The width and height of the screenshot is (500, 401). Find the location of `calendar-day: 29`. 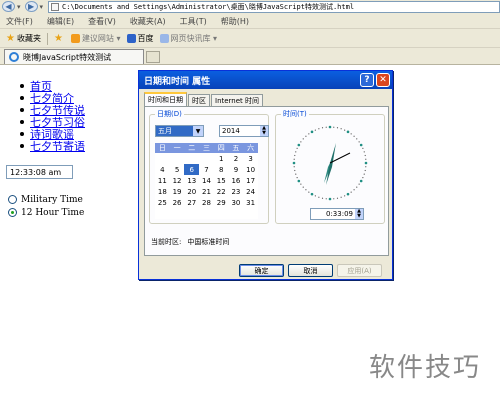

calendar-day: 29 is located at coordinates (221, 202).